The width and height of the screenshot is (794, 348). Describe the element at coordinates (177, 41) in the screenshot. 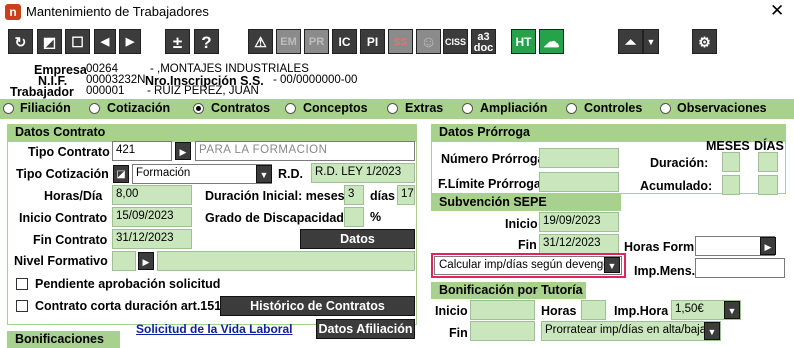

I see `plusminus-icon: ±` at that location.